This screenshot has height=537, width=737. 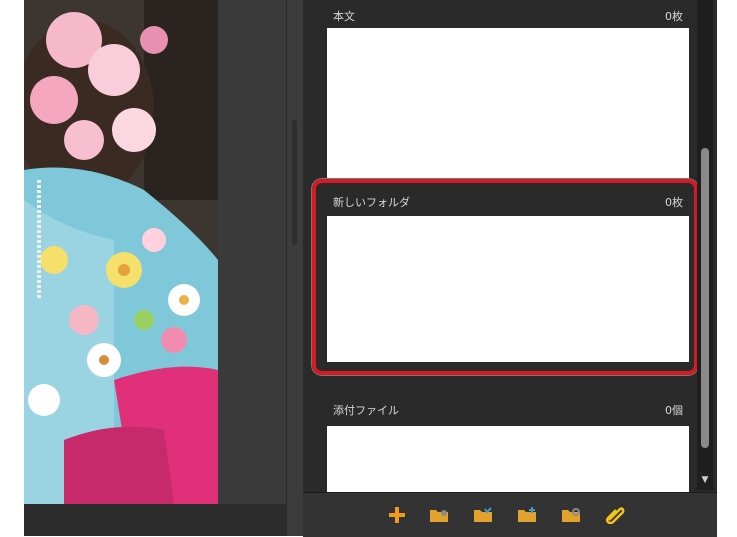 What do you see at coordinates (705, 298) in the screenshot?
I see `scroll-thumb` at bounding box center [705, 298].